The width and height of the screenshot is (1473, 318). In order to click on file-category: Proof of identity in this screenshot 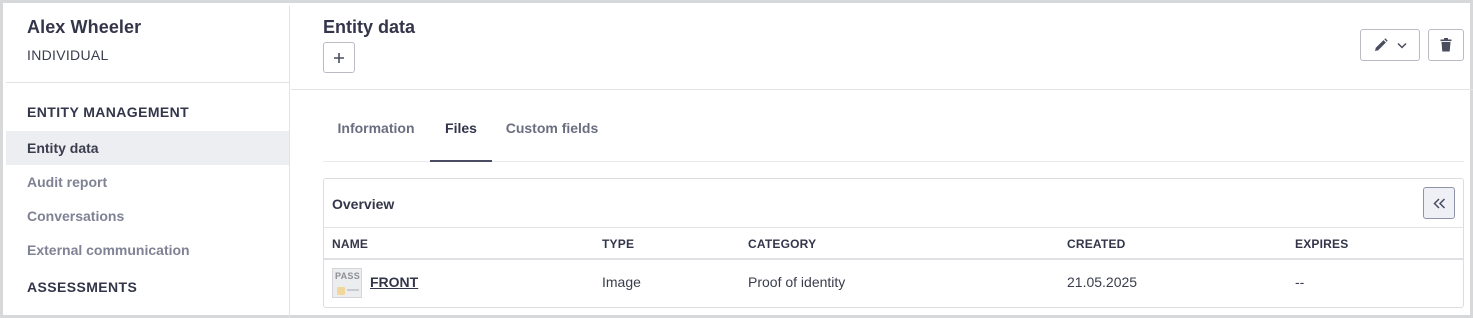, I will do `click(797, 282)`.